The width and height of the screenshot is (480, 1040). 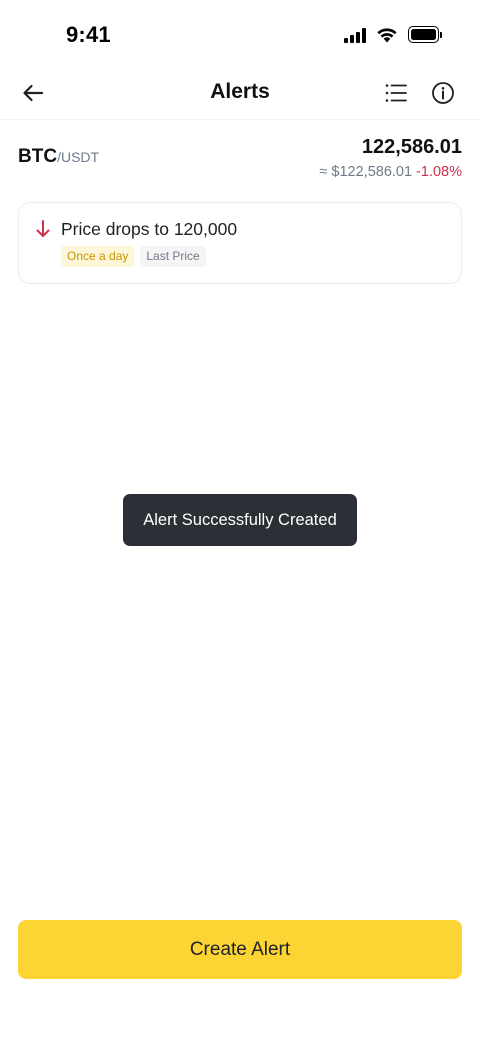 I want to click on info-icon, so click(x=443, y=93).